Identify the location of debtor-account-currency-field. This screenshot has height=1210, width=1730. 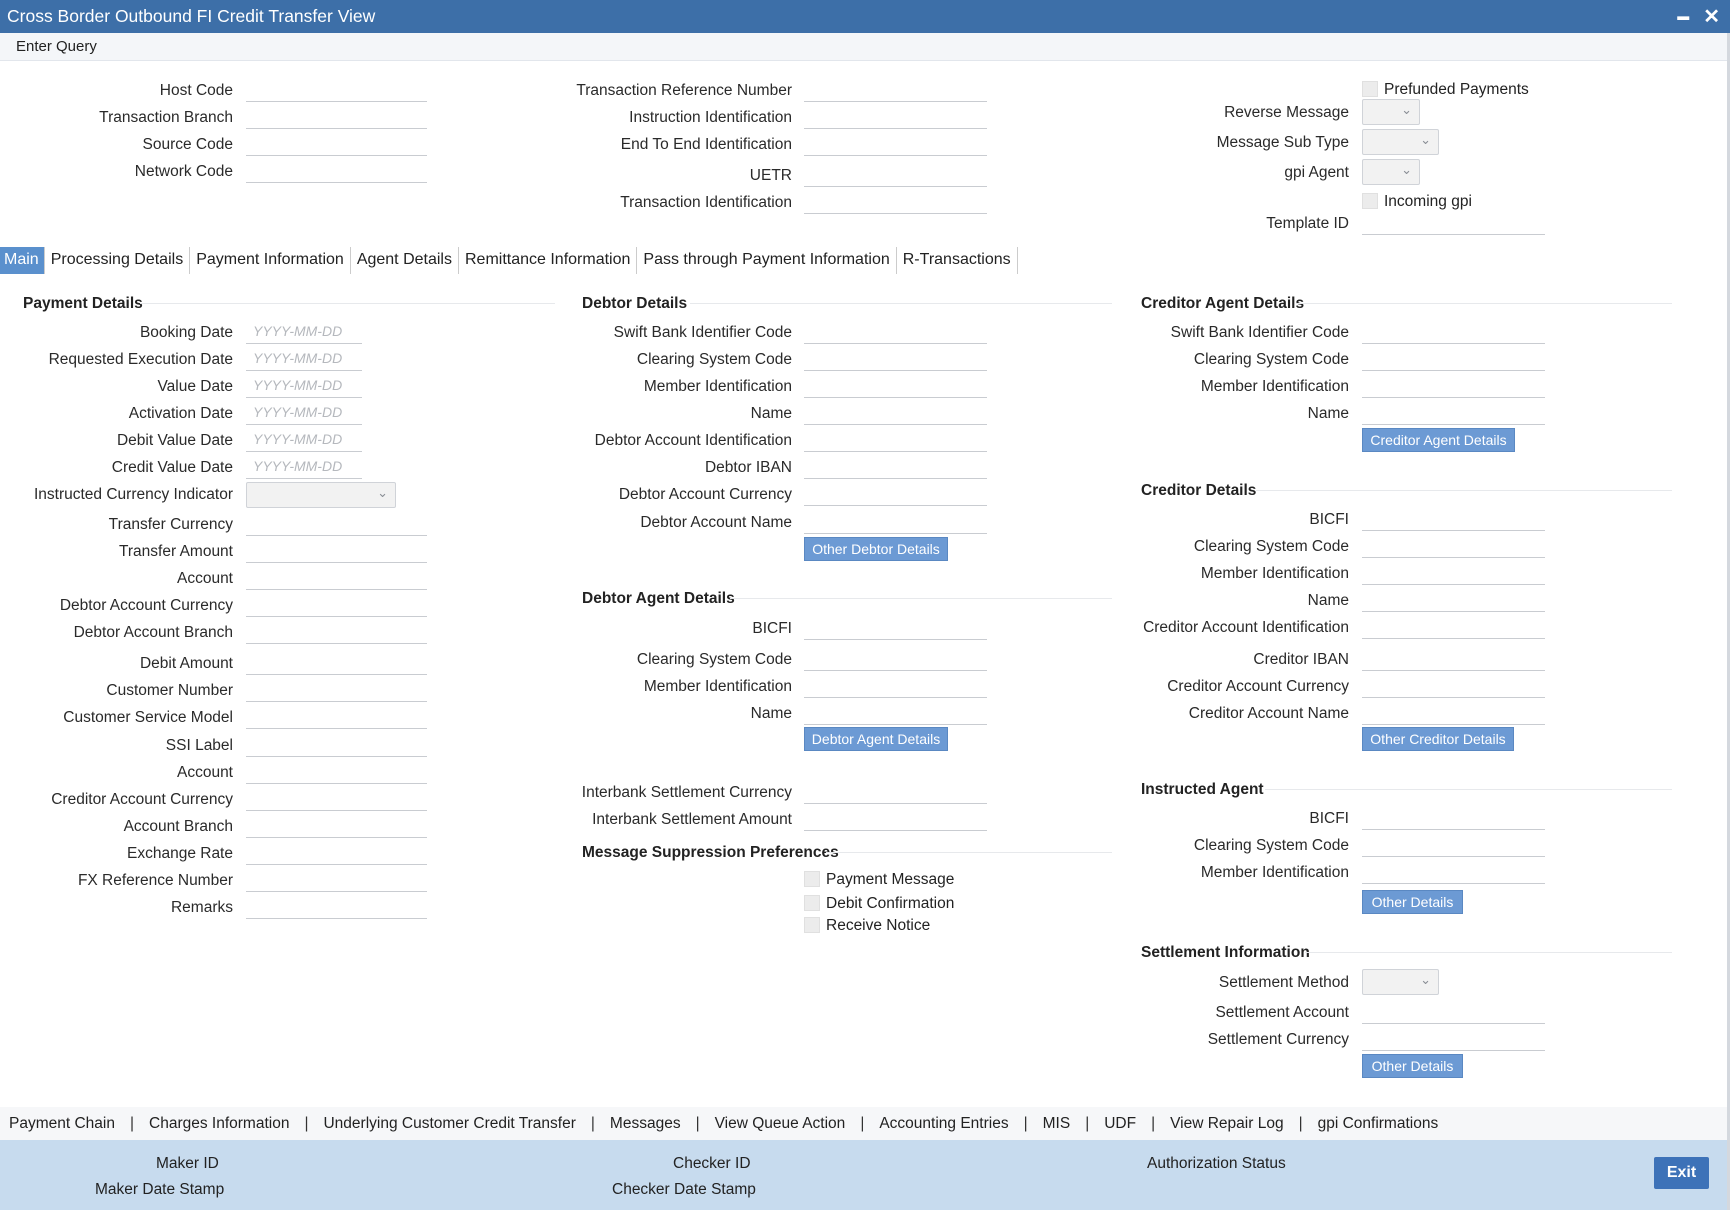
(336, 605).